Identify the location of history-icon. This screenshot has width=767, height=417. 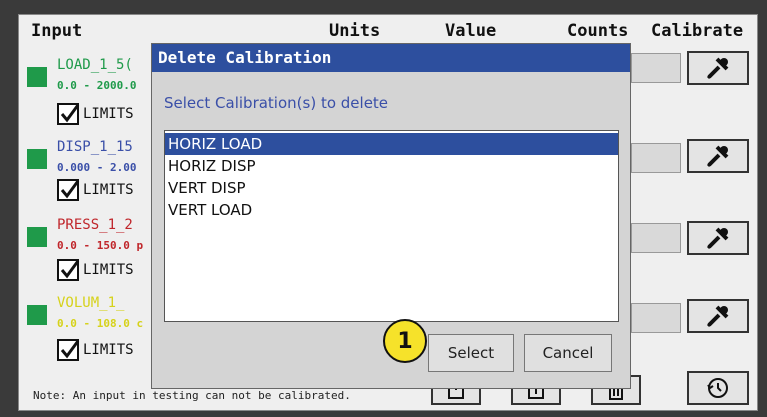
(717, 388).